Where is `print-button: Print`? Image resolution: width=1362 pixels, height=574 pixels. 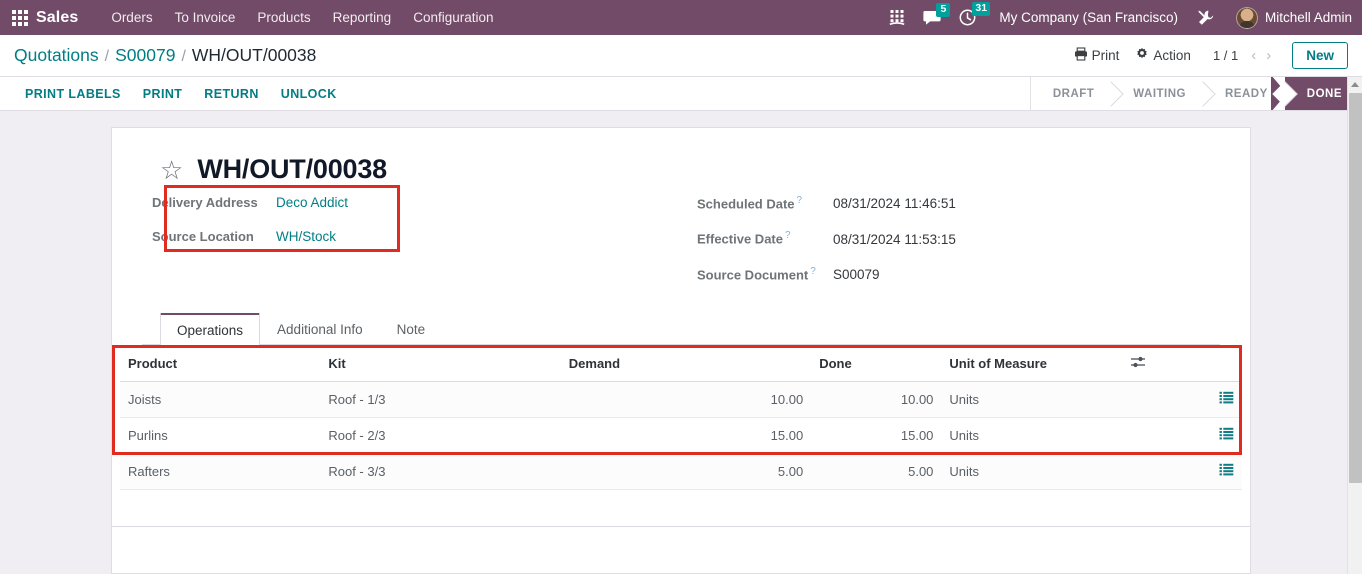
print-button: Print is located at coordinates (1097, 55).